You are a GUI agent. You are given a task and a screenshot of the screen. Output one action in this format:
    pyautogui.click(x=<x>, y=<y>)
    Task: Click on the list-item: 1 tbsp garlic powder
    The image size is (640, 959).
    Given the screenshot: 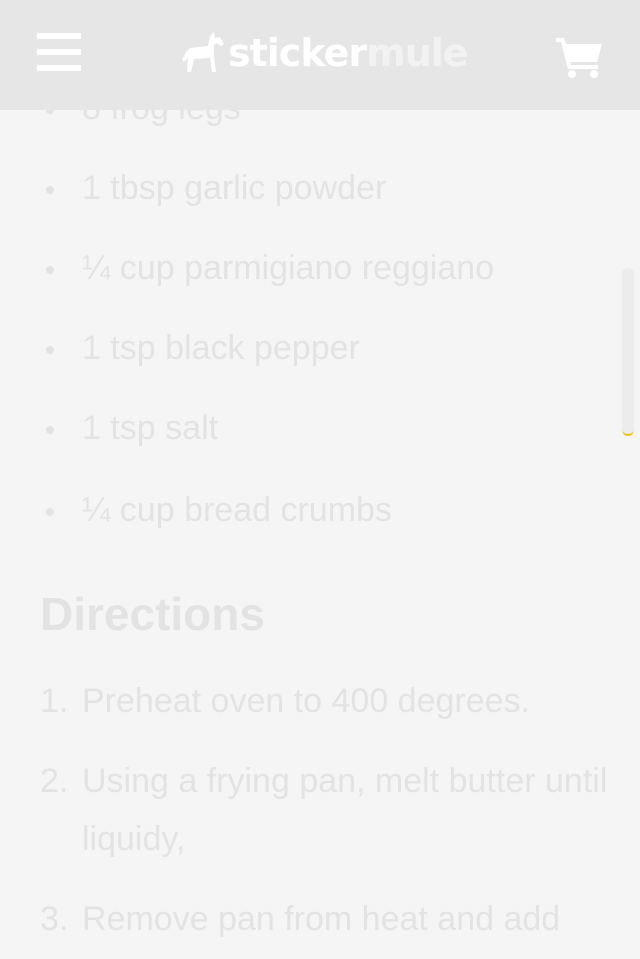 What is the action you would take?
    pyautogui.click(x=216, y=188)
    